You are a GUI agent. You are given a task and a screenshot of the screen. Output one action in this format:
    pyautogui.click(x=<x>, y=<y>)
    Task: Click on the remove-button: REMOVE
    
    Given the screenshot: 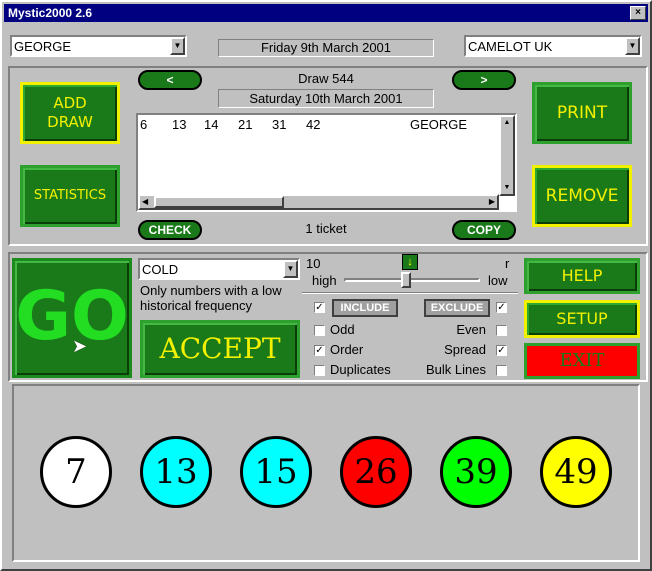 What is the action you would take?
    pyautogui.click(x=582, y=196)
    